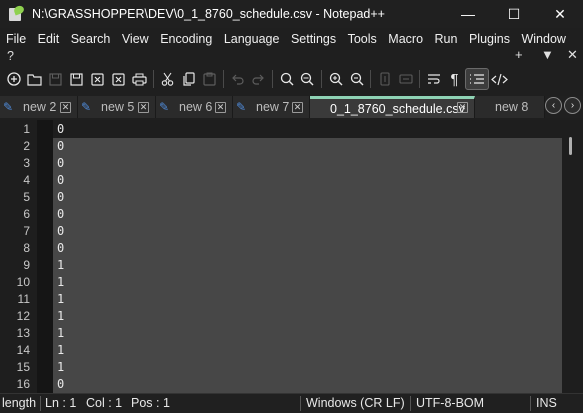  I want to click on vertical-scrollbar, so click(573, 256).